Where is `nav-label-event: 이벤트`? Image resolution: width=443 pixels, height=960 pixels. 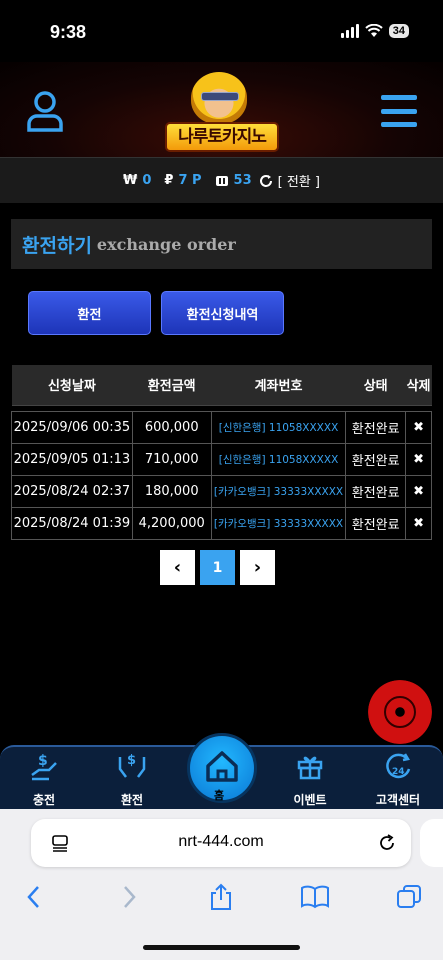
nav-label-event: 이벤트 is located at coordinates (310, 800).